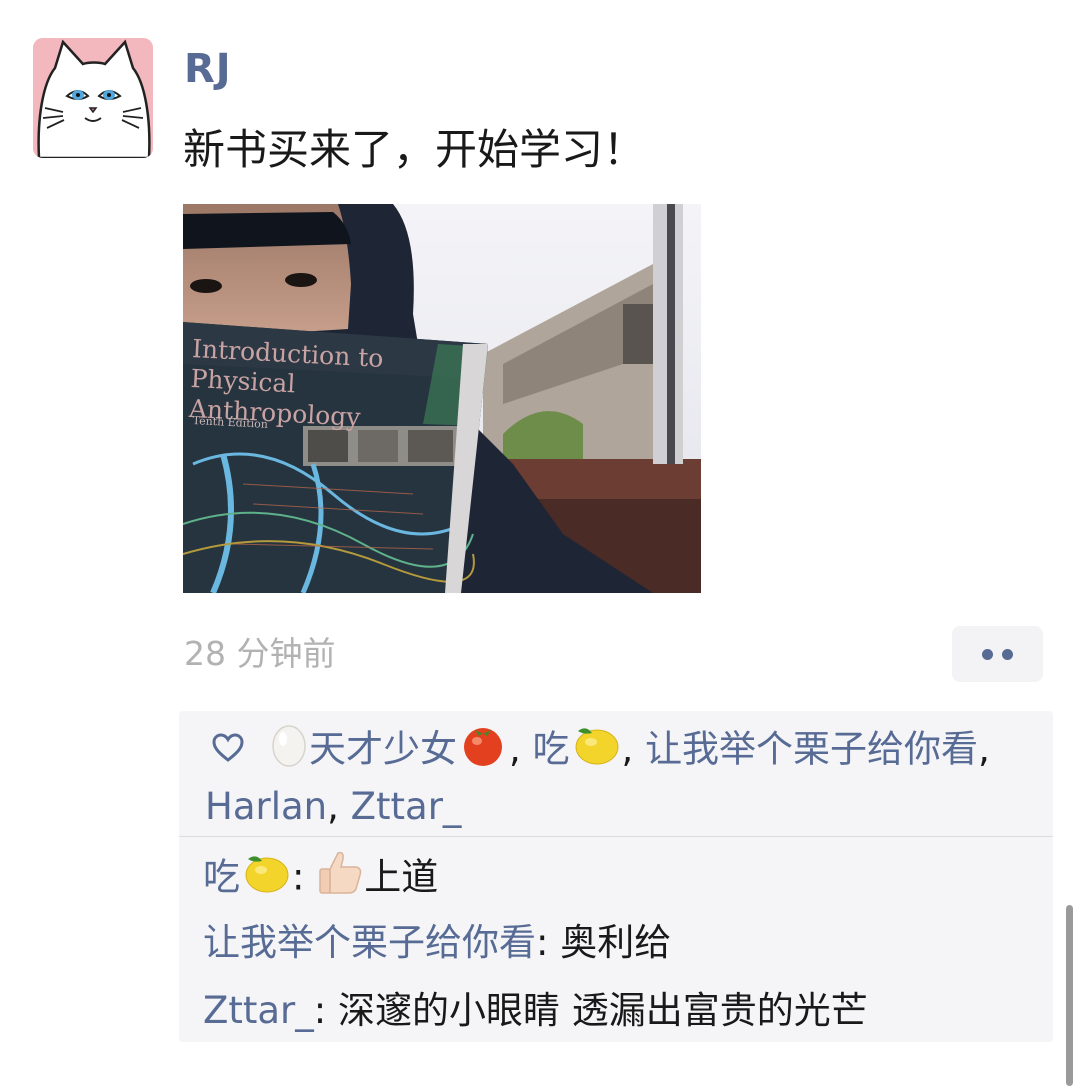 This screenshot has height=1086, width=1080. What do you see at coordinates (406, 806) in the screenshot?
I see `like-name: Zttar_` at bounding box center [406, 806].